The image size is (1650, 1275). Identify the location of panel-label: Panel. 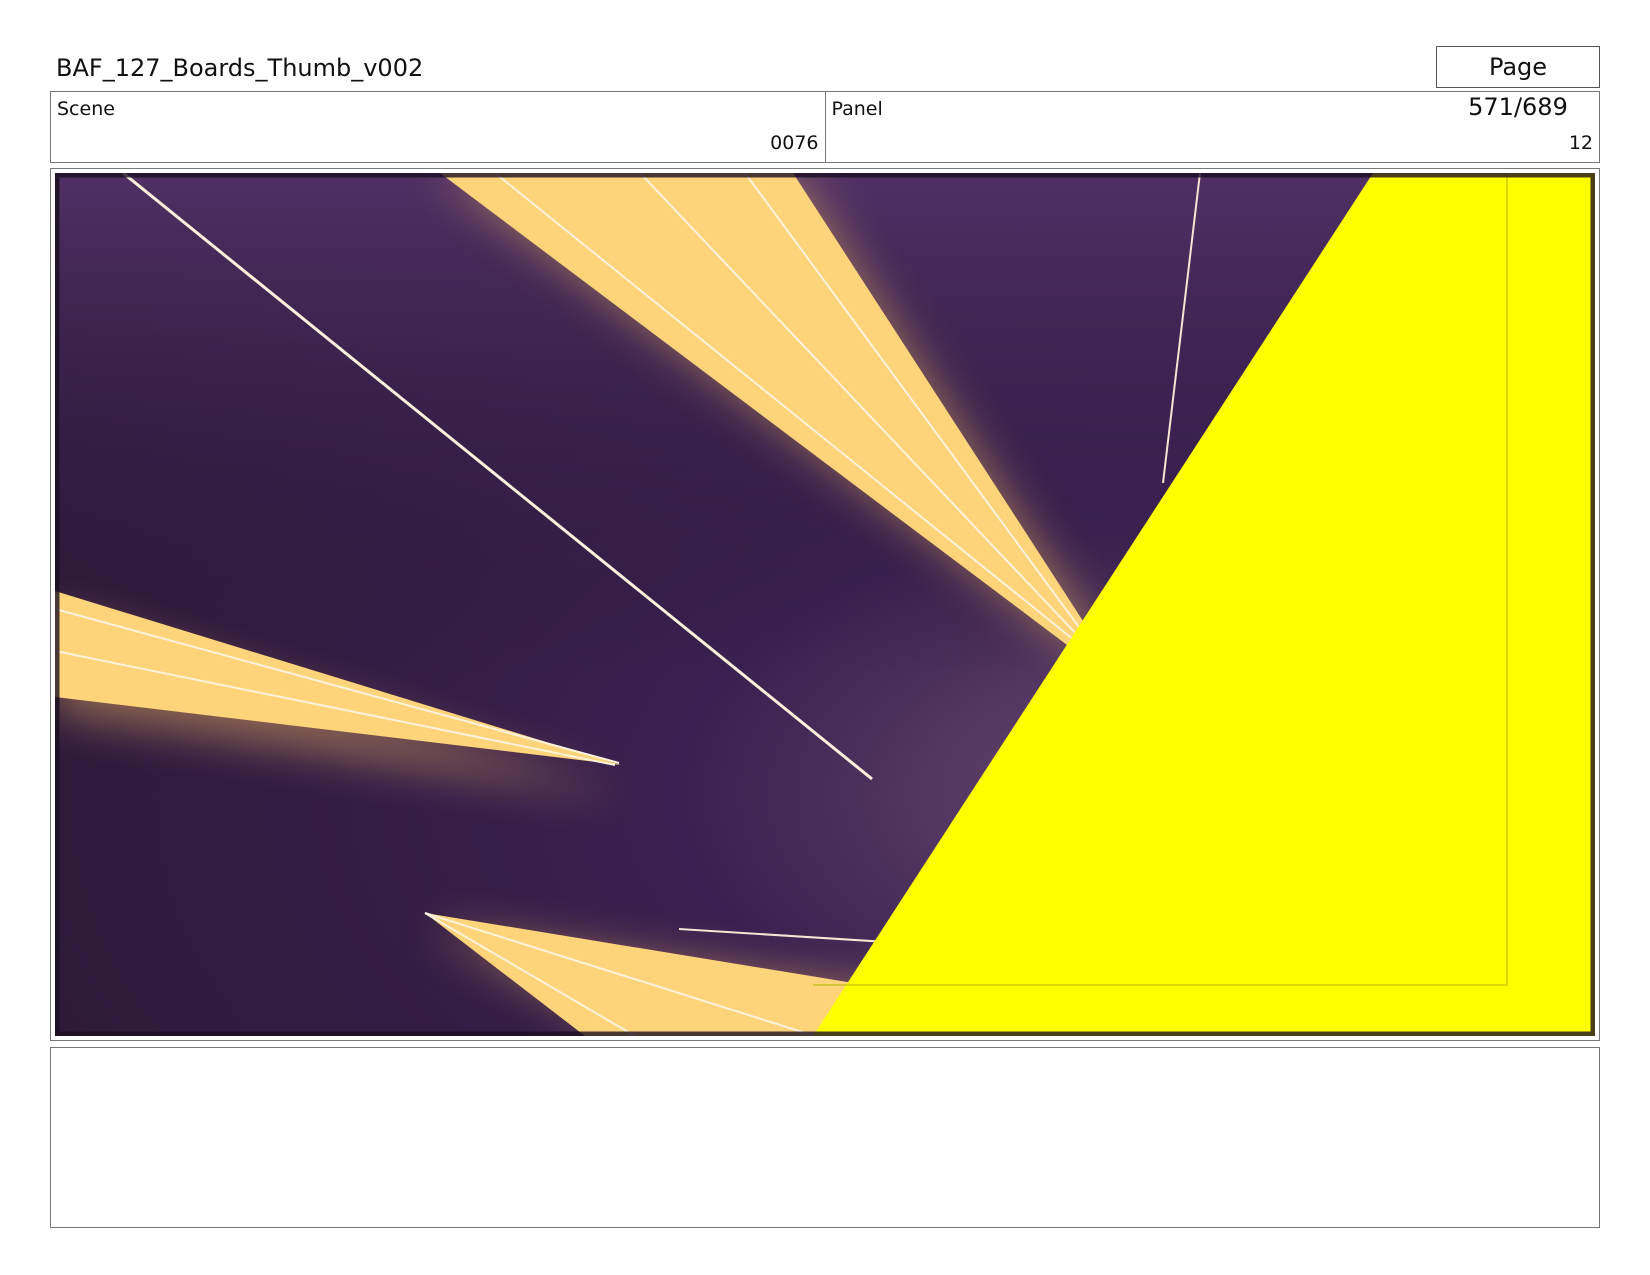
(857, 109).